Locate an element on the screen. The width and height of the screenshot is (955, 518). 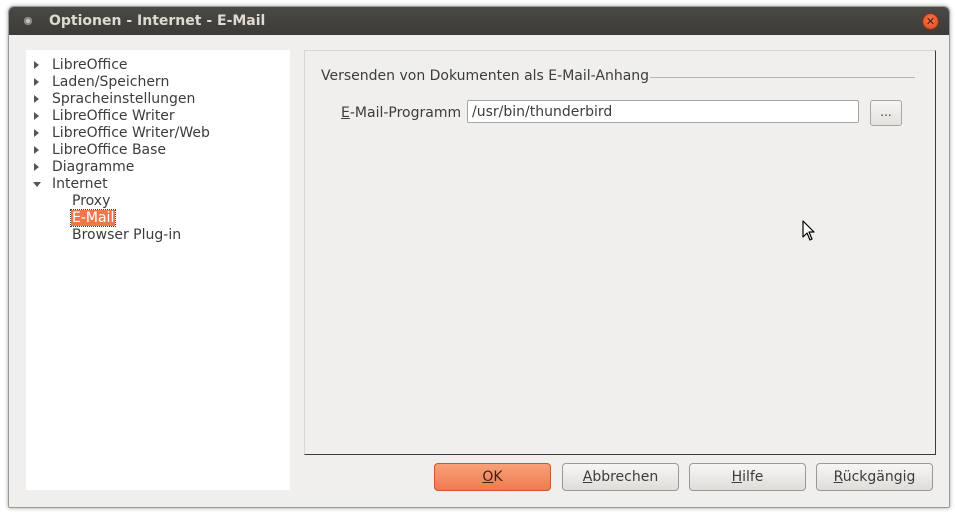
ok-label-rest: K is located at coordinates (498, 477).